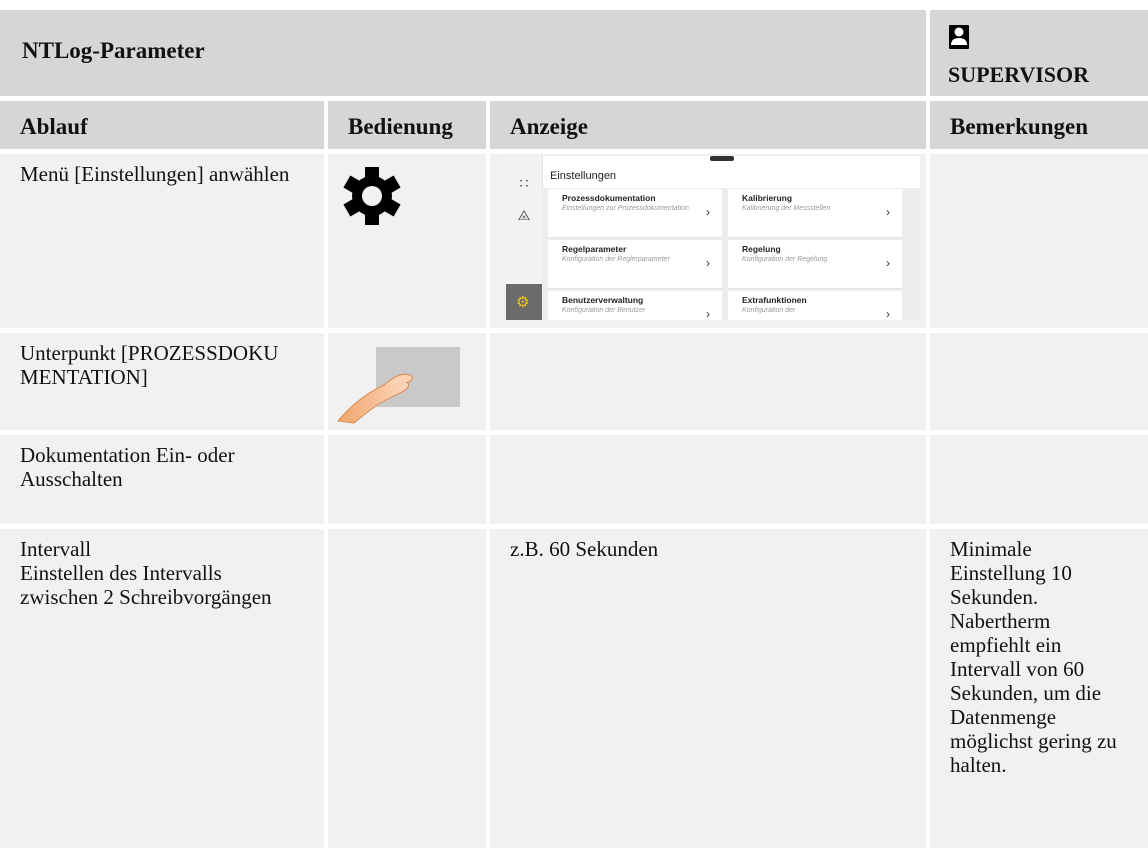 The height and width of the screenshot is (848, 1148). Describe the element at coordinates (584, 549) in the screenshot. I see `anzeige-text: z.B. 60 Sekunden` at that location.